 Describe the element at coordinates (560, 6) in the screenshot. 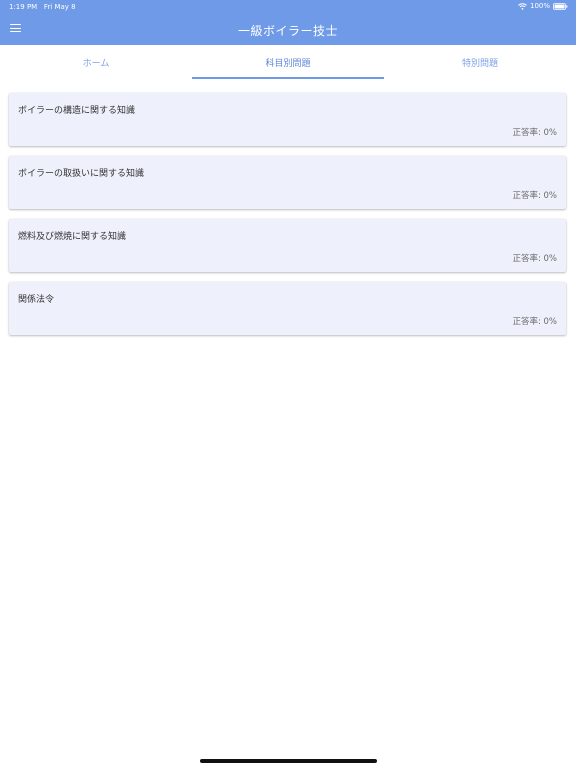

I see `battery-icon` at that location.